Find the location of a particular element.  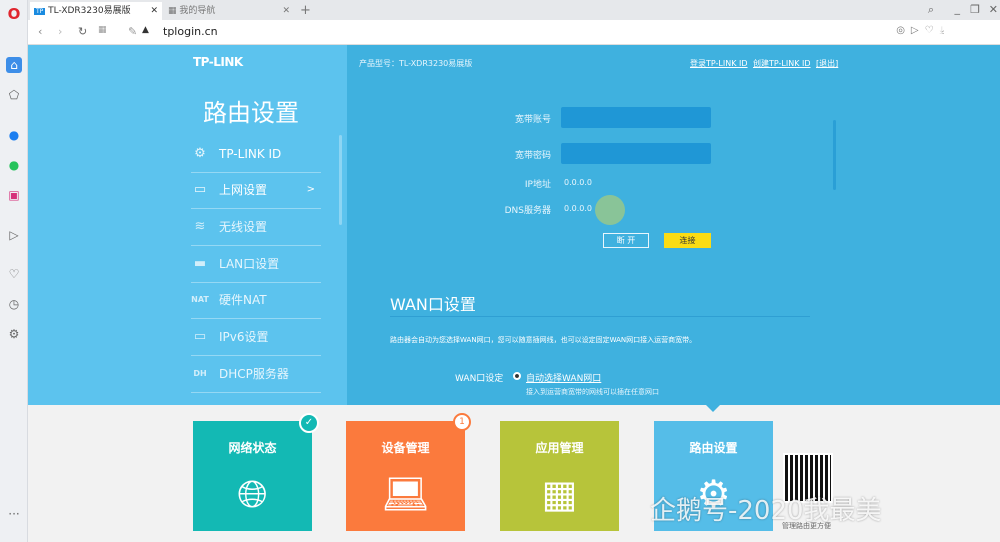

opera-logo-icon: O is located at coordinates (14, 14).